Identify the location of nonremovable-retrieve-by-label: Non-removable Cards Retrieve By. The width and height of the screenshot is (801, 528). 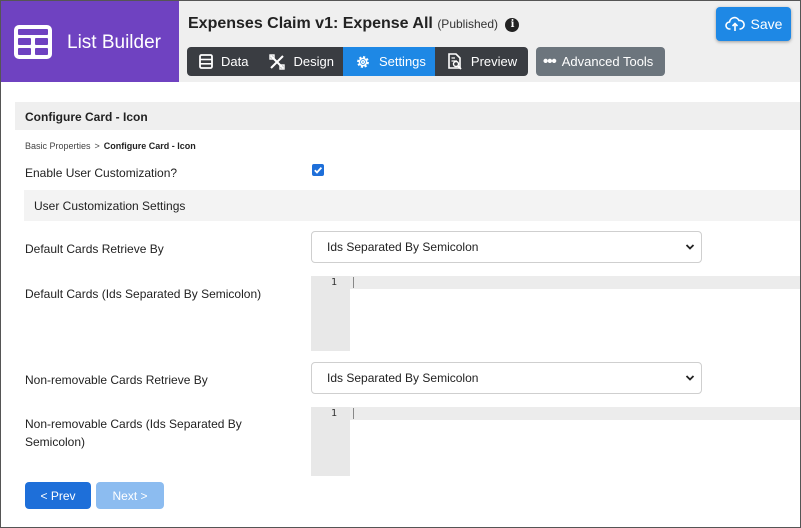
(116, 380).